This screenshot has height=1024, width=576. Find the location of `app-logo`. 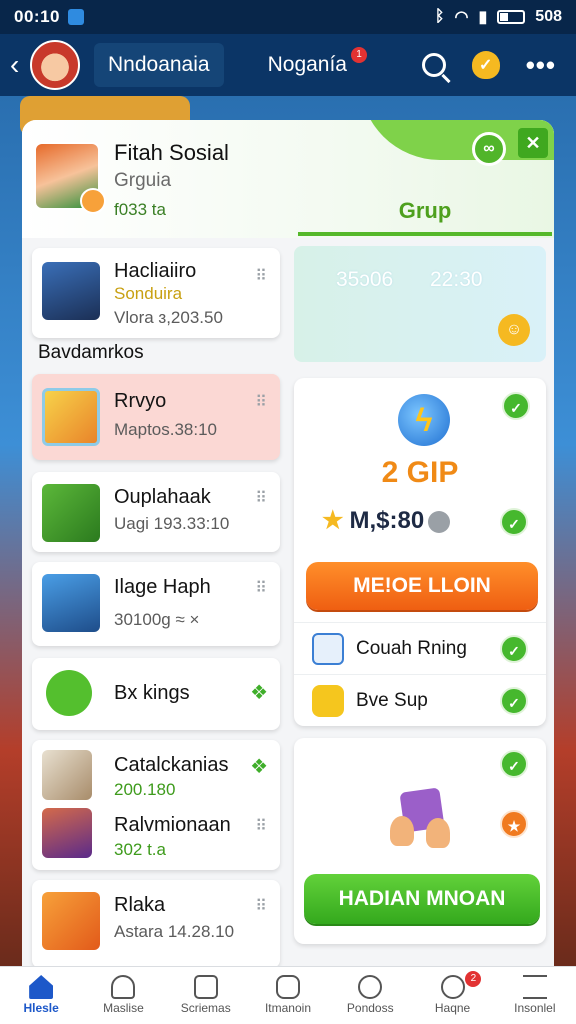

app-logo is located at coordinates (55, 65).